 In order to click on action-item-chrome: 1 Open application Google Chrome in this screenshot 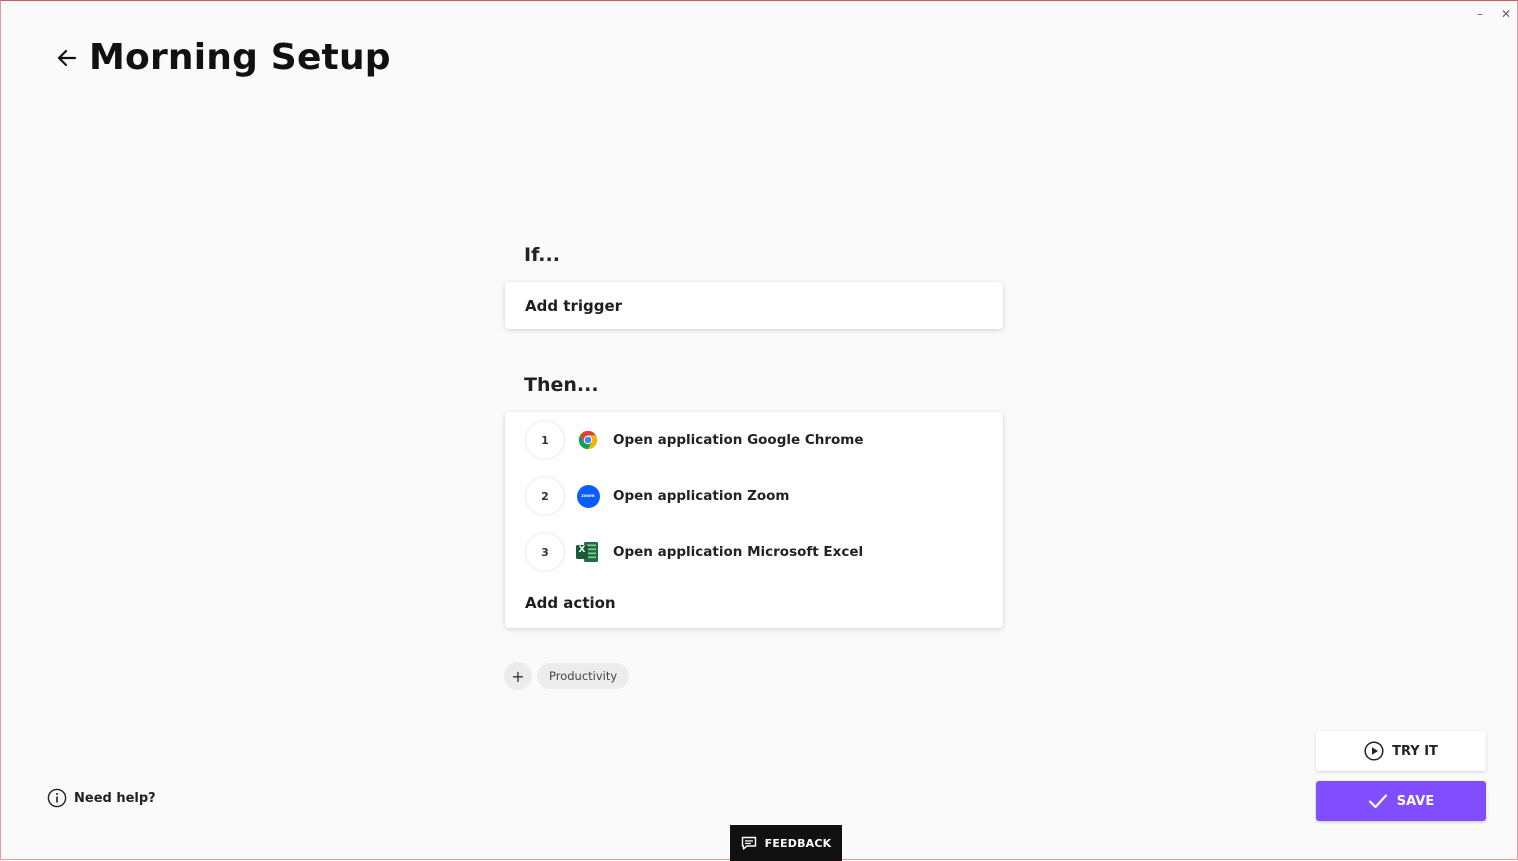, I will do `click(694, 440)`.